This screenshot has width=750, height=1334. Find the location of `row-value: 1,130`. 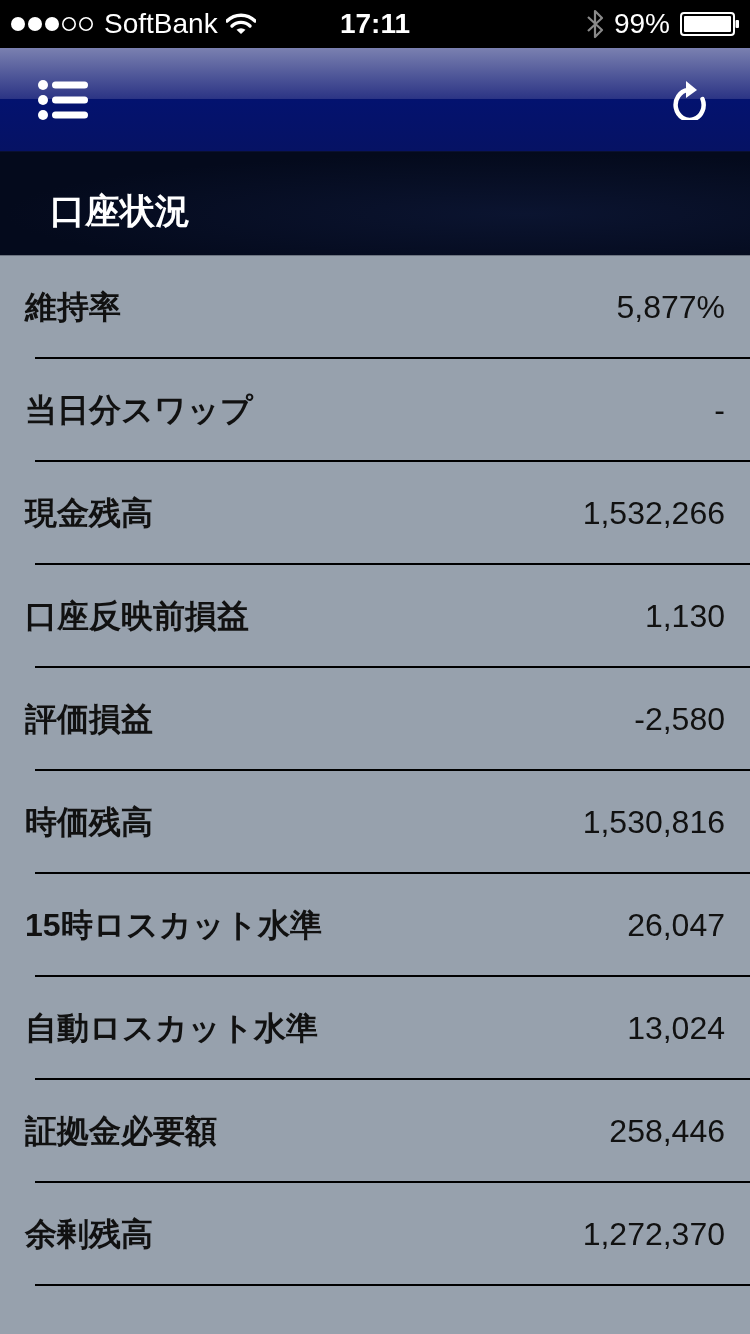

row-value: 1,130 is located at coordinates (684, 616).